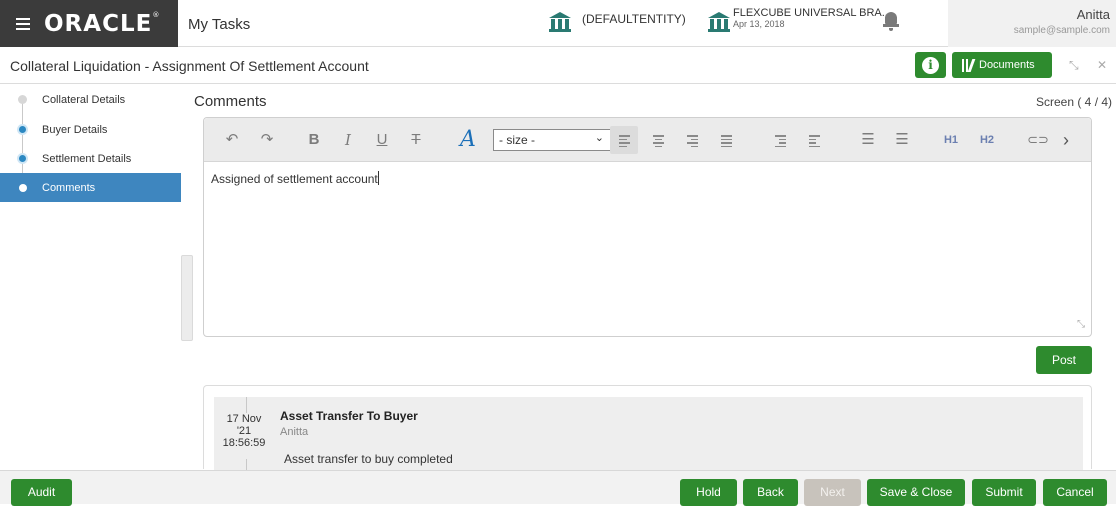 The height and width of the screenshot is (506, 1116). I want to click on branch-bank-icon, so click(719, 22).